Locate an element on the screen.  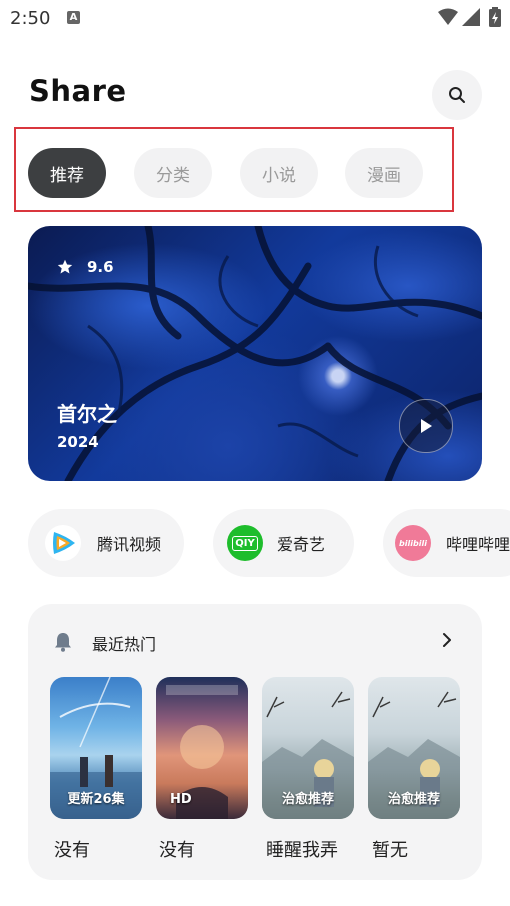
hero-rating: 9.6 is located at coordinates (85, 267).